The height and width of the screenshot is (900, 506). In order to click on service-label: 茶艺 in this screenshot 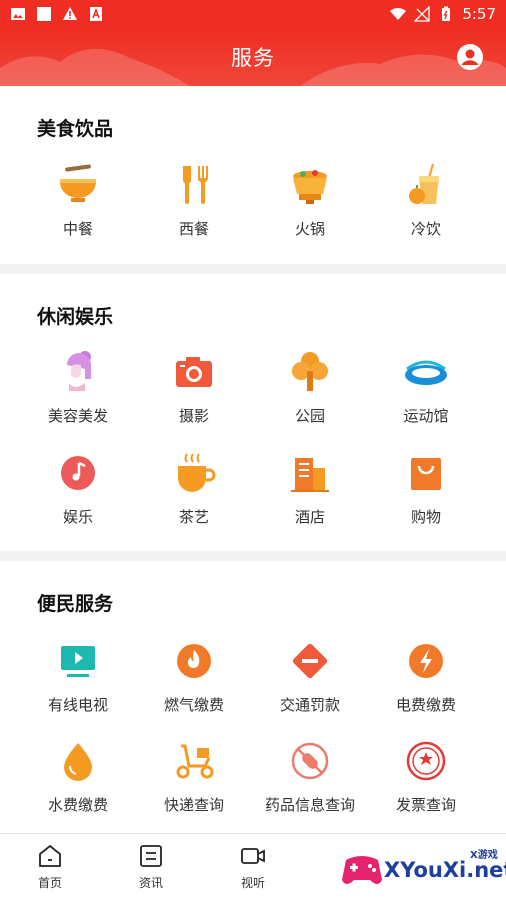, I will do `click(193, 517)`.